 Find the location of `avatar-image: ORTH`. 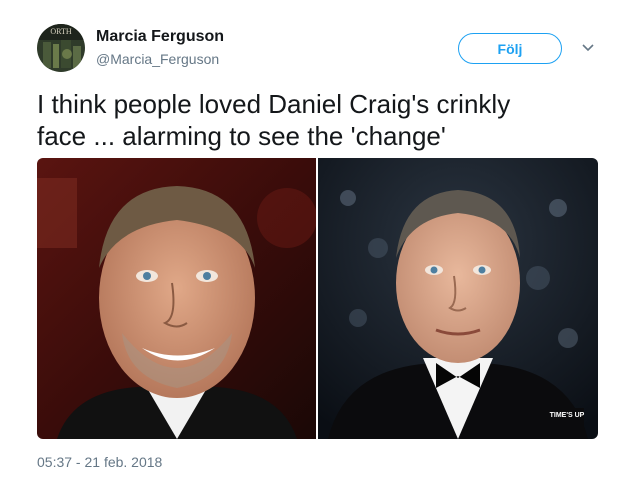

avatar-image: ORTH is located at coordinates (61, 48).